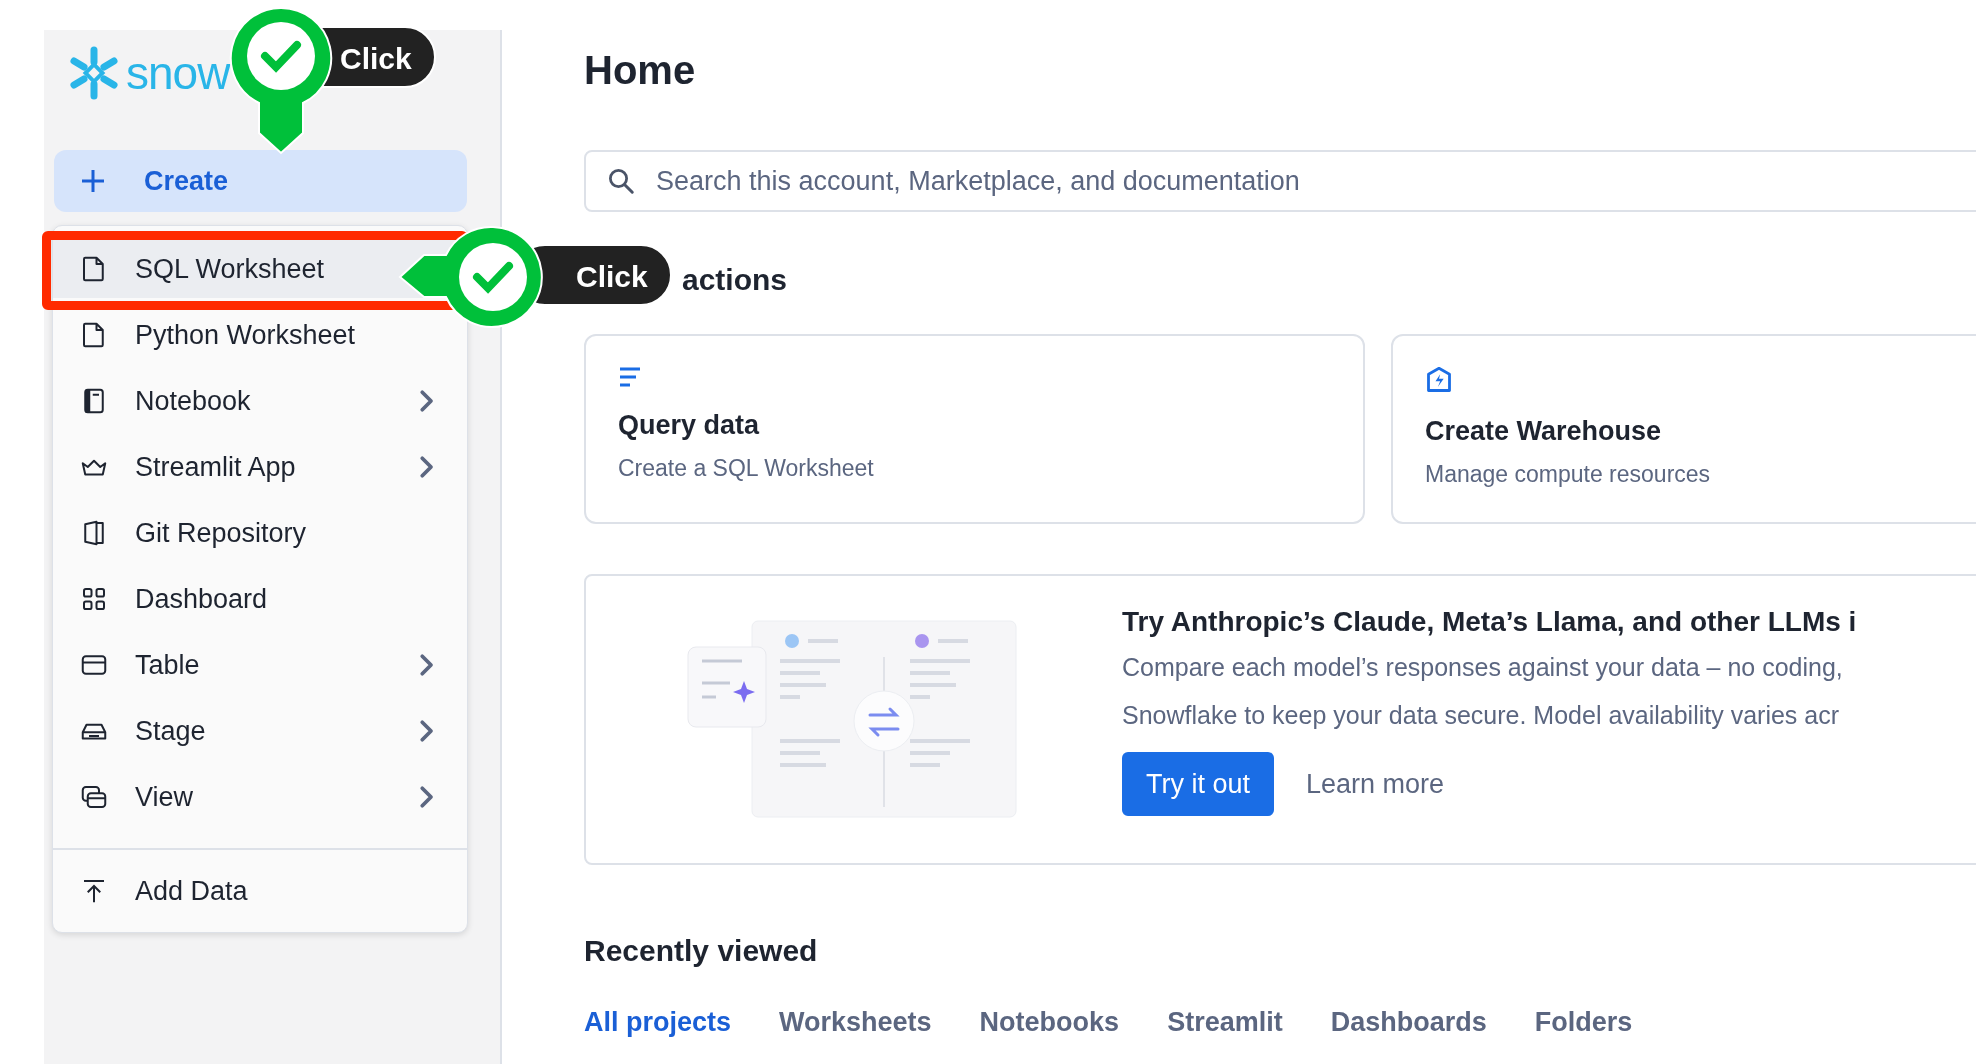 The height and width of the screenshot is (1064, 1976). What do you see at coordinates (1049, 1022) in the screenshot?
I see `filter-tab: Notebooks` at bounding box center [1049, 1022].